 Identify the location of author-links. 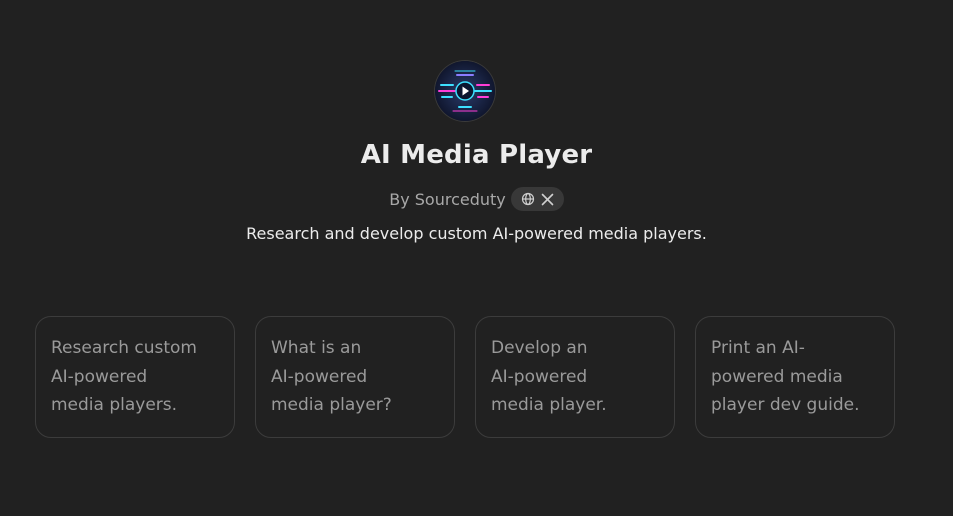
(537, 199).